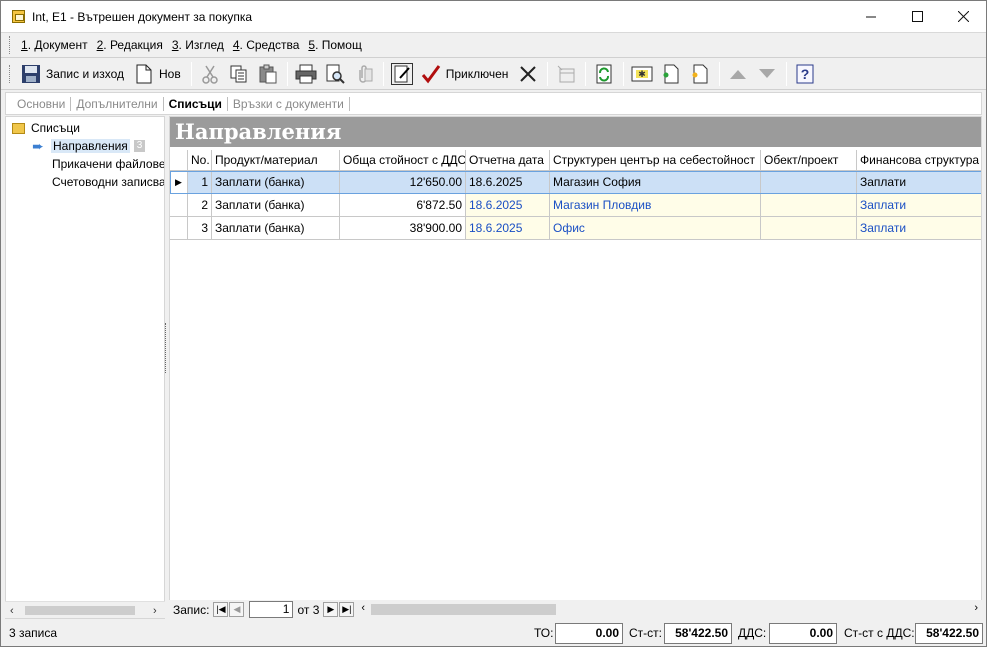 Image resolution: width=987 pixels, height=647 pixels. I want to click on new-document-icon, so click(144, 74).